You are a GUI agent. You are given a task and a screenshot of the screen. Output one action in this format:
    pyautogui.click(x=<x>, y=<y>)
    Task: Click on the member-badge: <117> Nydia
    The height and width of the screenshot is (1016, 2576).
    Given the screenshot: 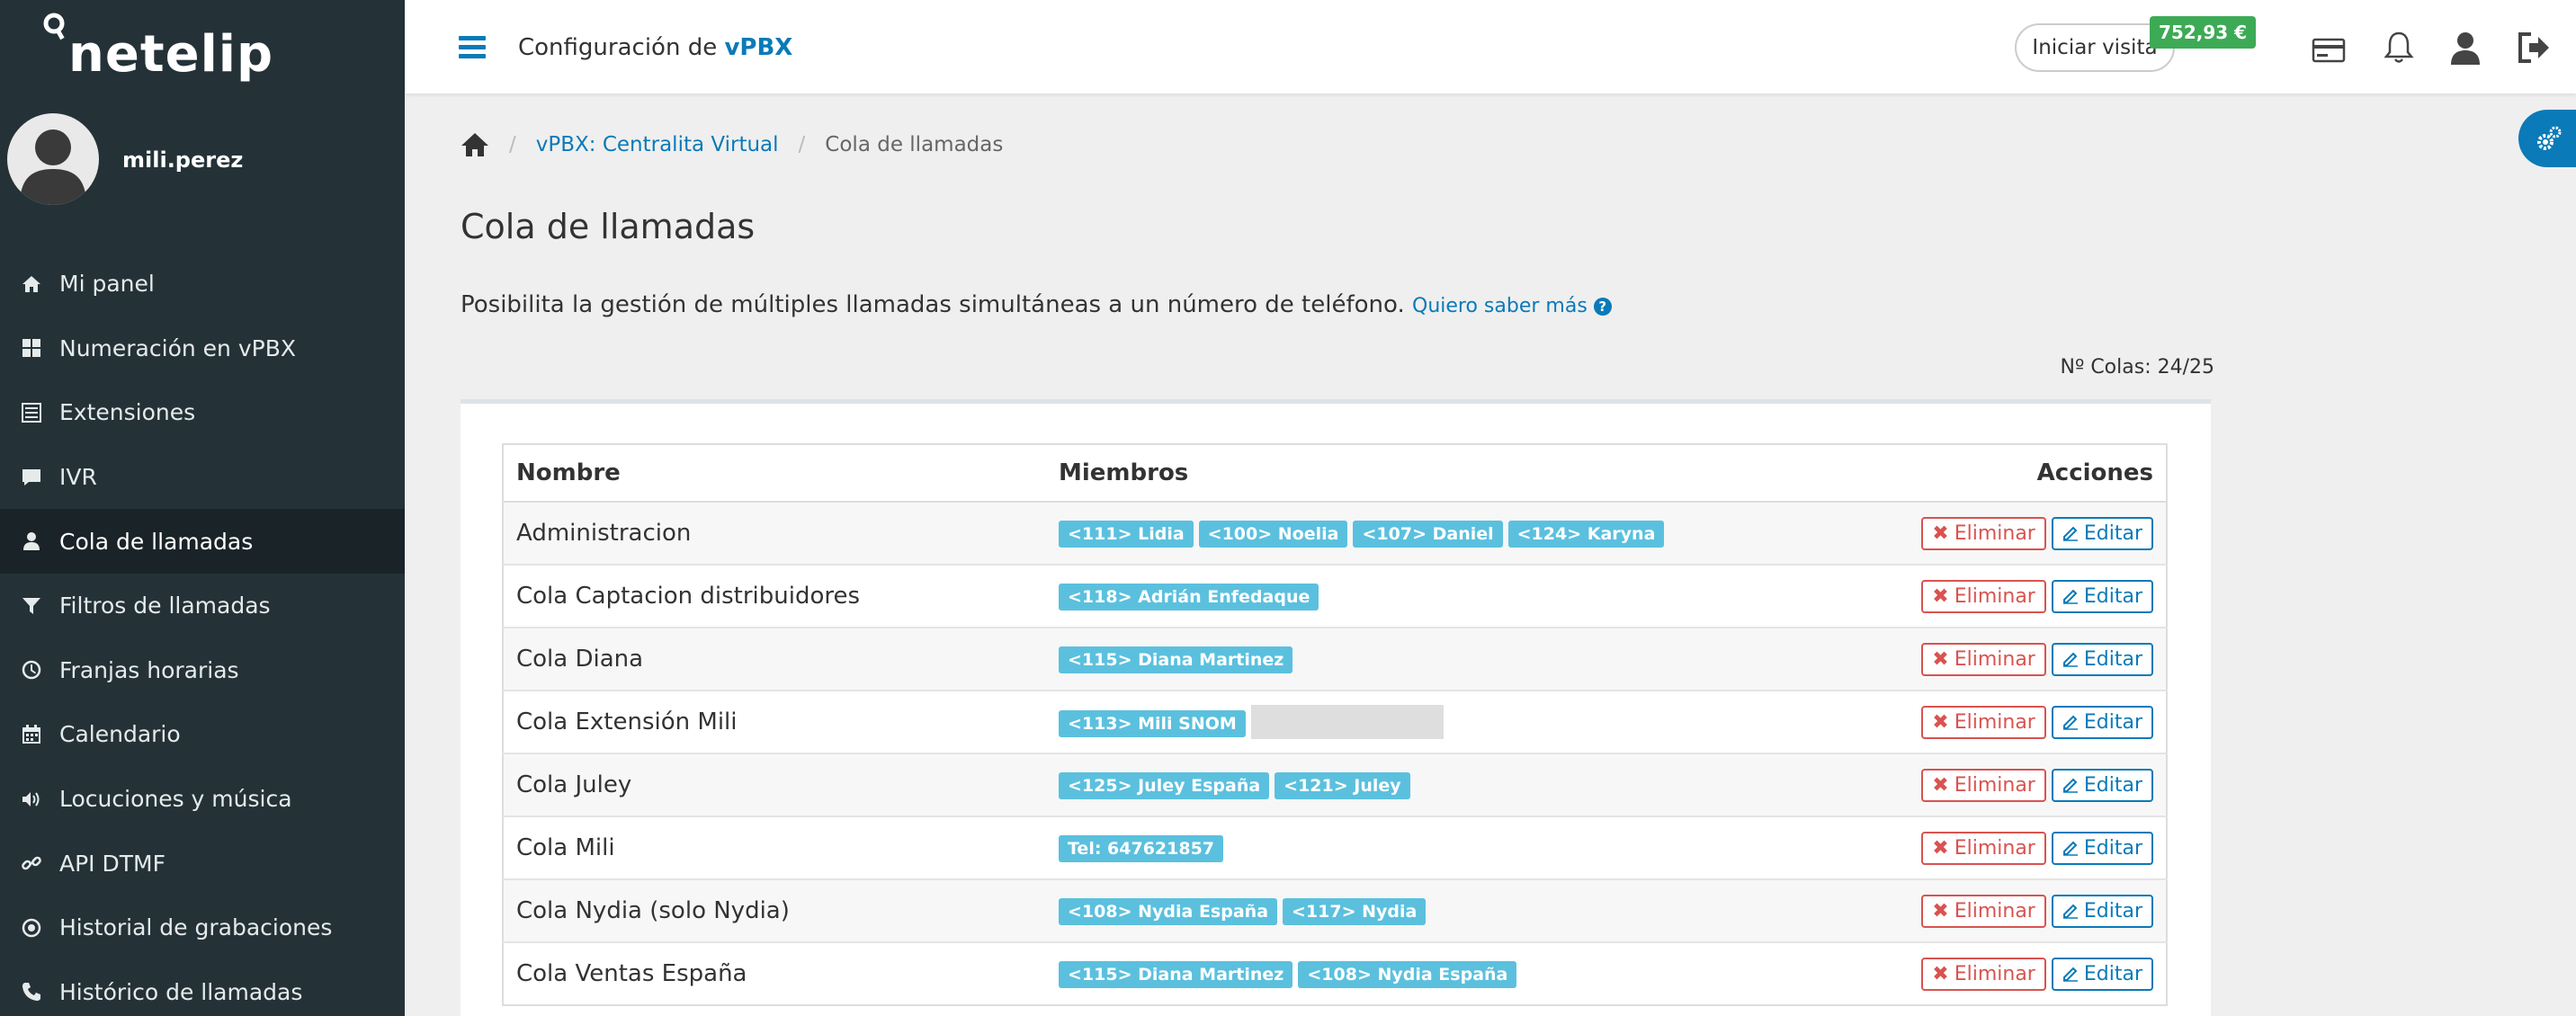 What is the action you would take?
    pyautogui.click(x=1355, y=911)
    